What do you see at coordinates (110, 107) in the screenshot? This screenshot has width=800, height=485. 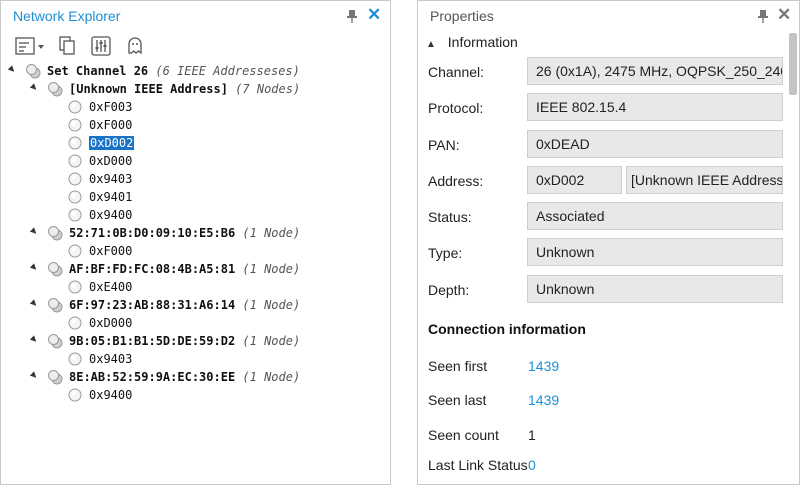 I see `tree-node-label: 0xF003` at bounding box center [110, 107].